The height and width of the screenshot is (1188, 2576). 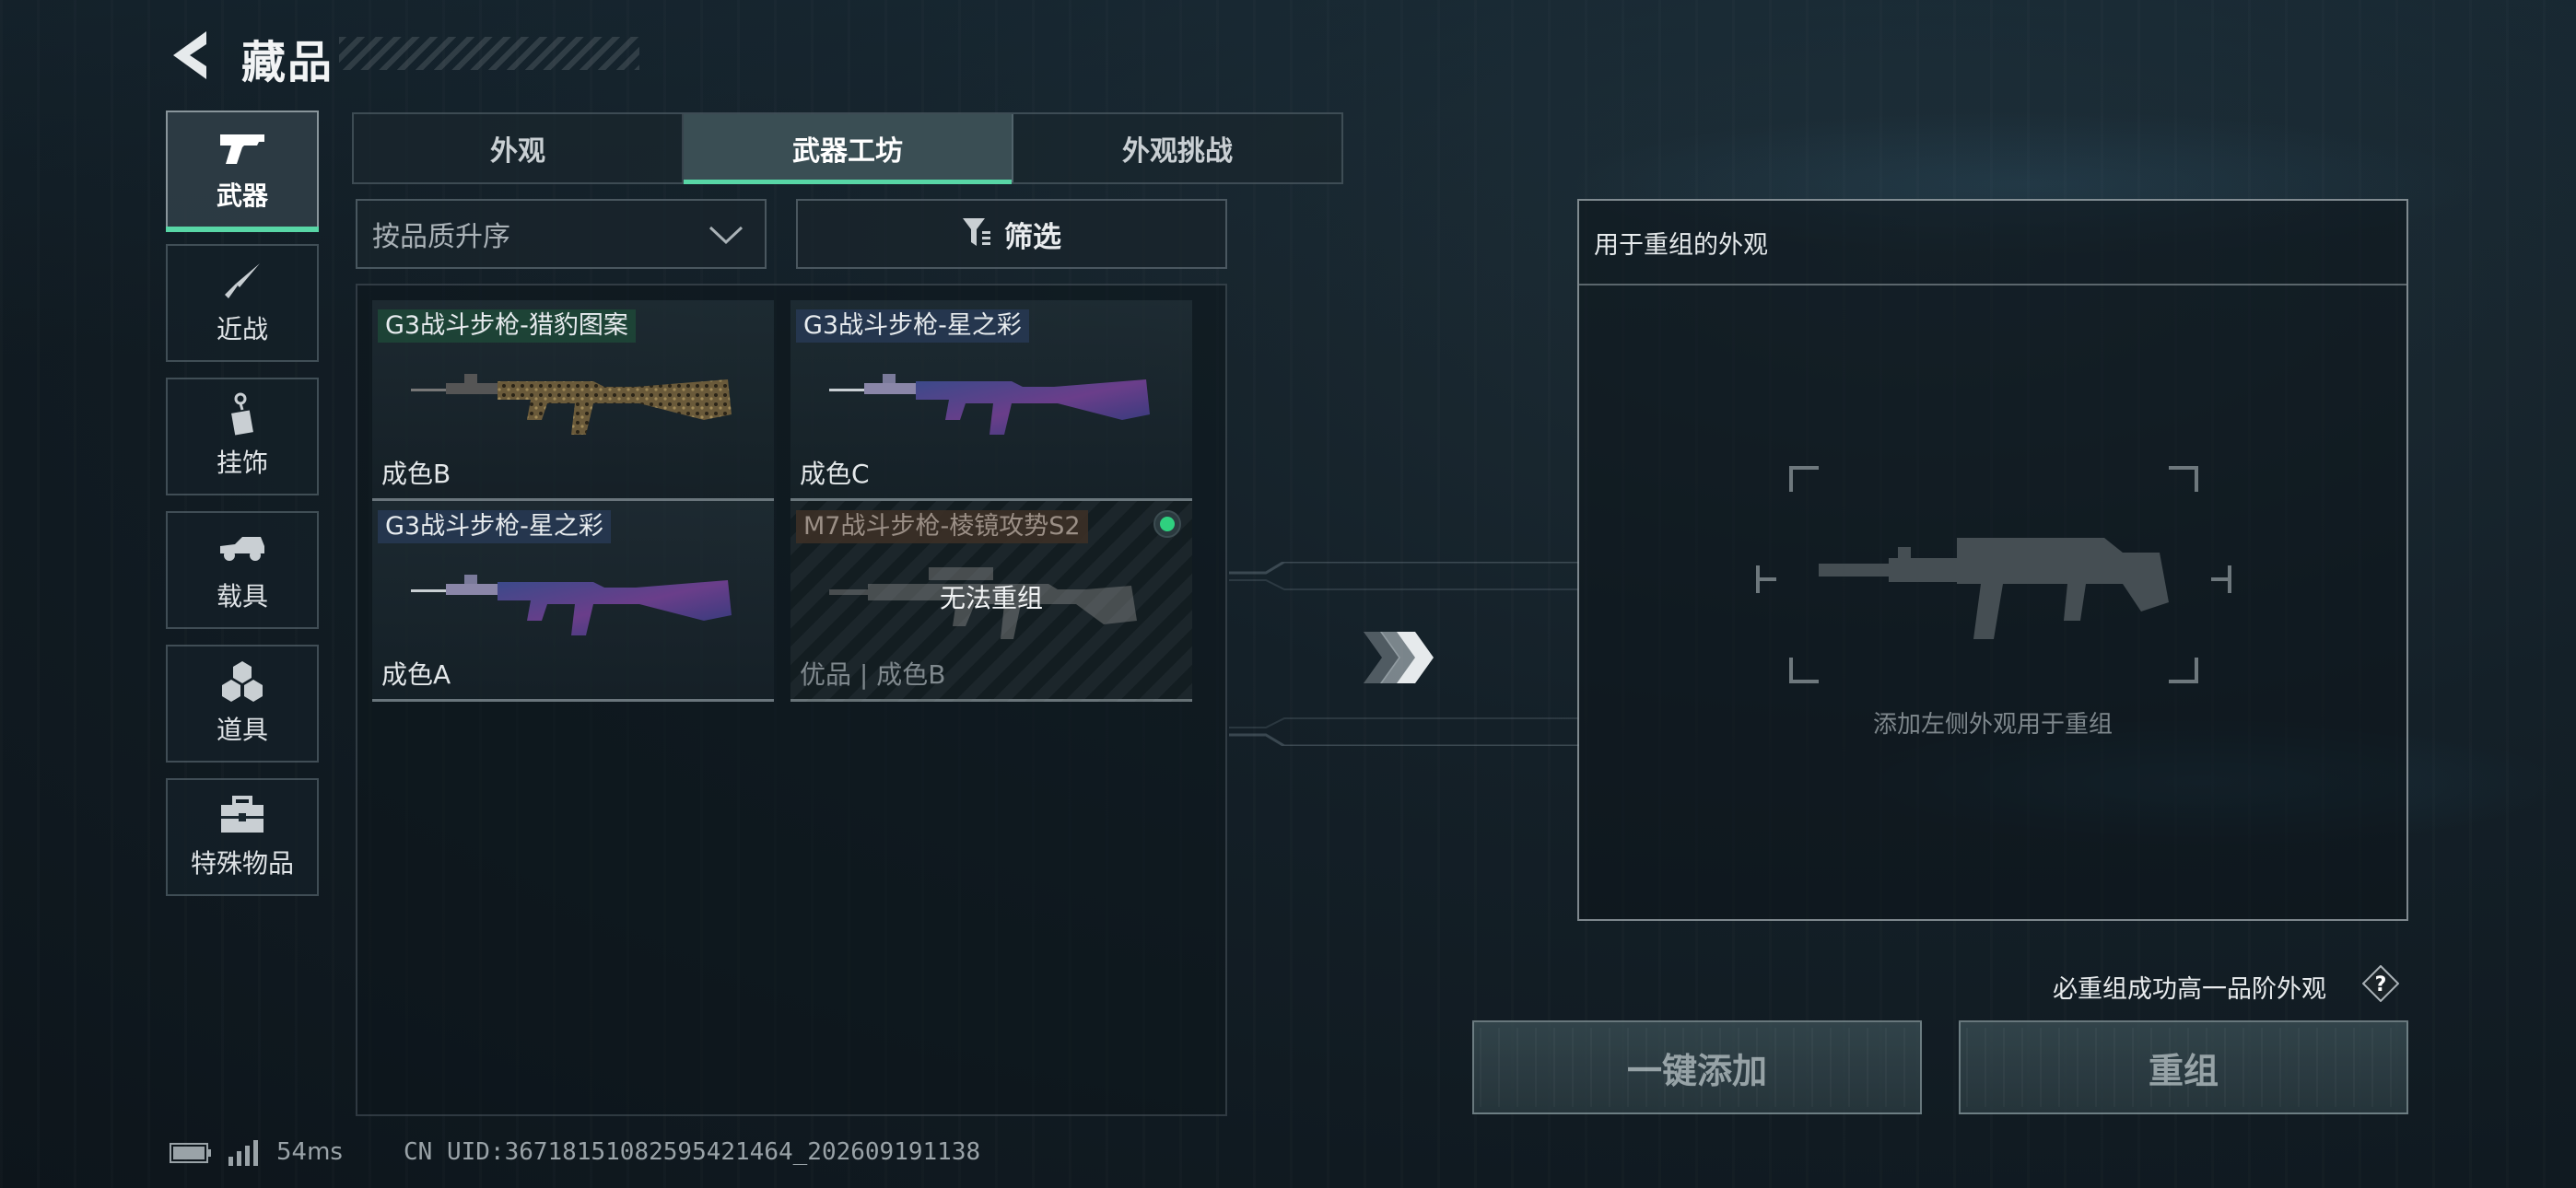 I want to click on skin-condition: 成色C, so click(x=835, y=474).